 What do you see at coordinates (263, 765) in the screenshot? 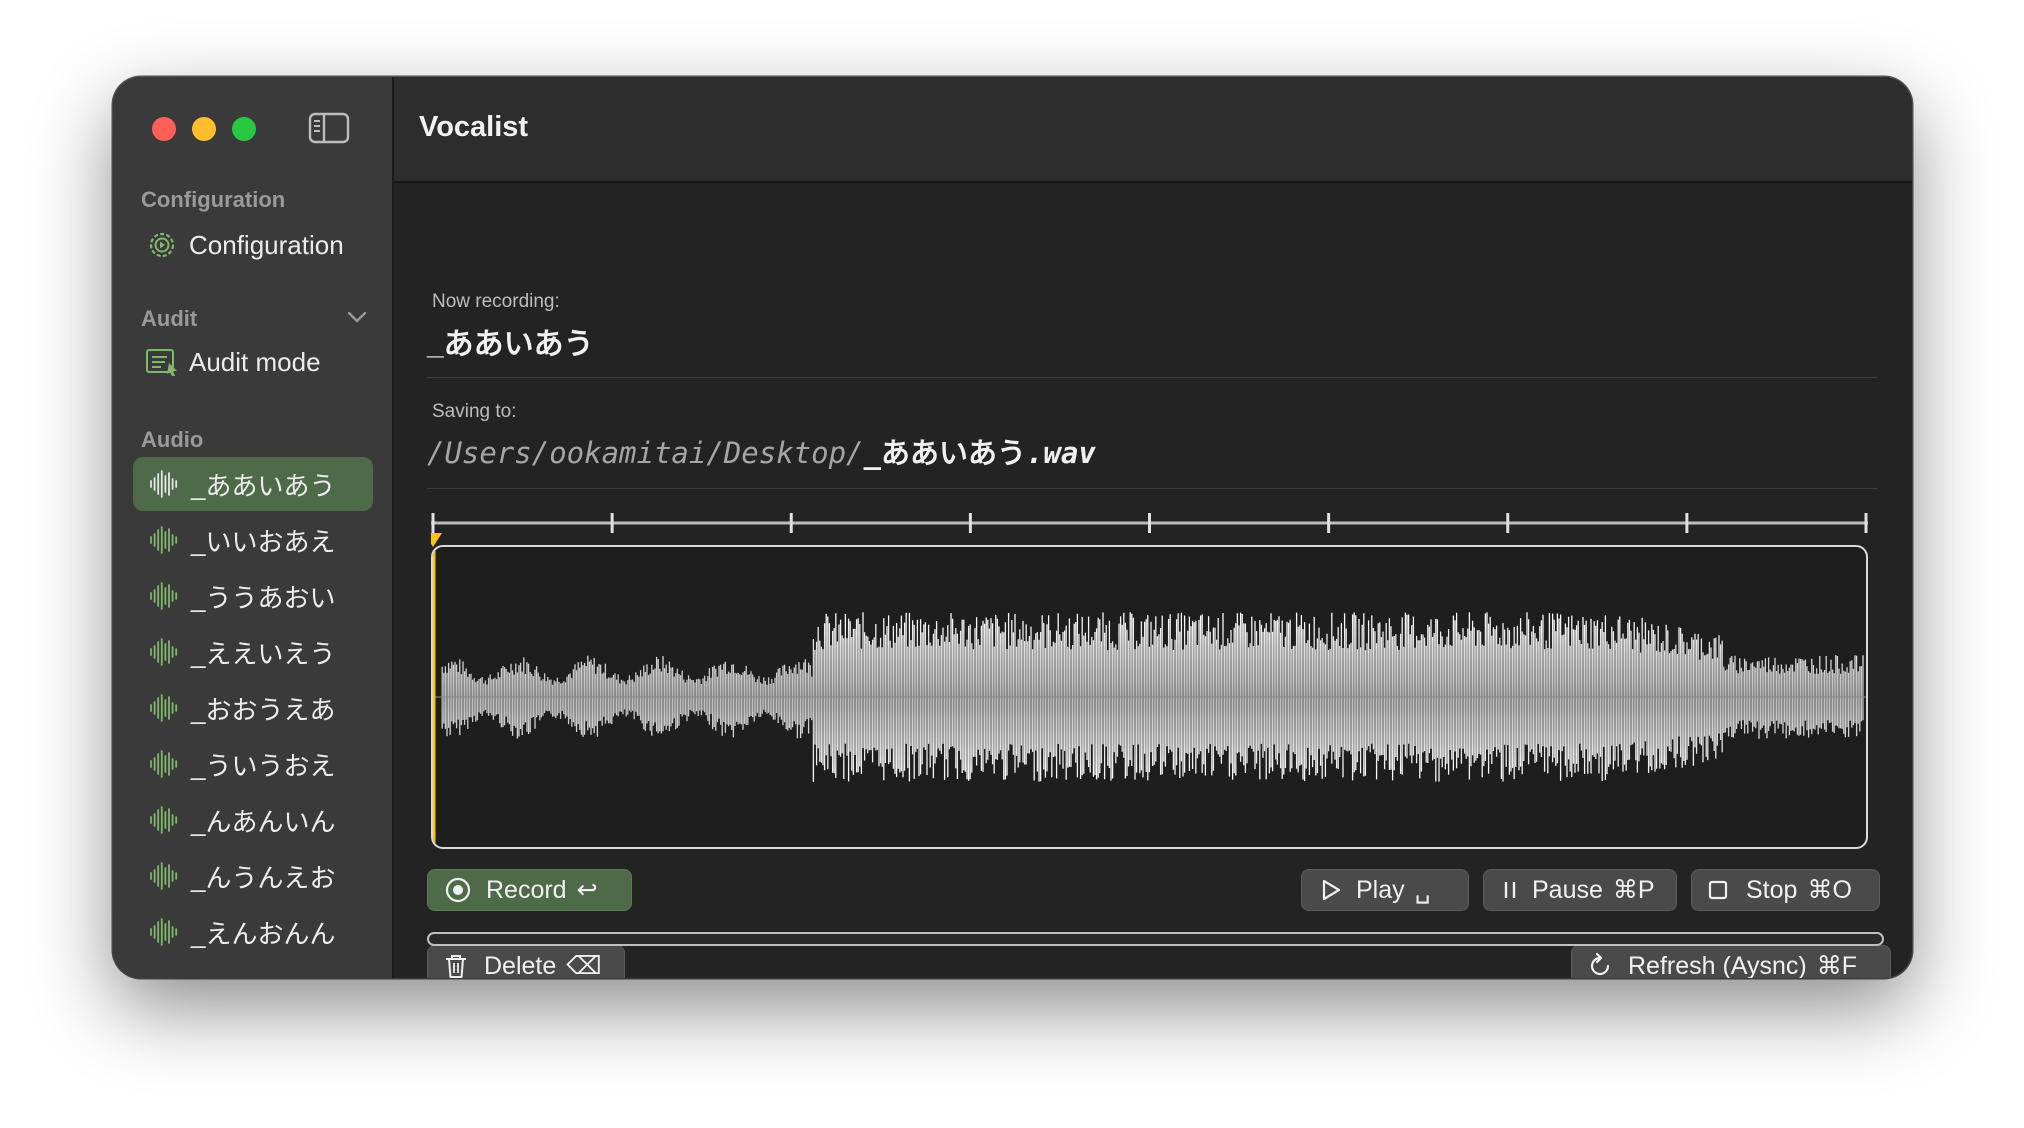
I see `sidebar-item-label: _ういうおえ` at bounding box center [263, 765].